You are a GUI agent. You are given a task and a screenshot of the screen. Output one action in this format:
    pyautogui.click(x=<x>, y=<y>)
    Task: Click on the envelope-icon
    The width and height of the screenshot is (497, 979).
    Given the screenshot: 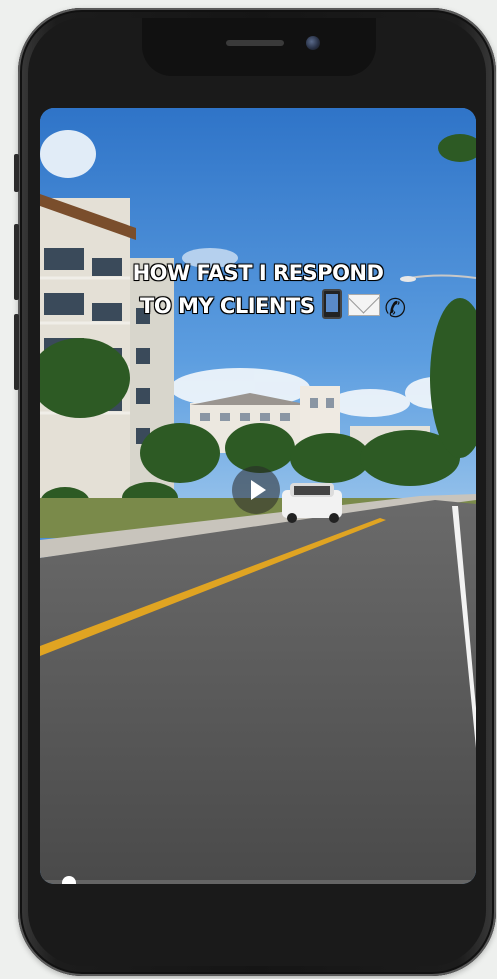 What is the action you would take?
    pyautogui.click(x=364, y=305)
    